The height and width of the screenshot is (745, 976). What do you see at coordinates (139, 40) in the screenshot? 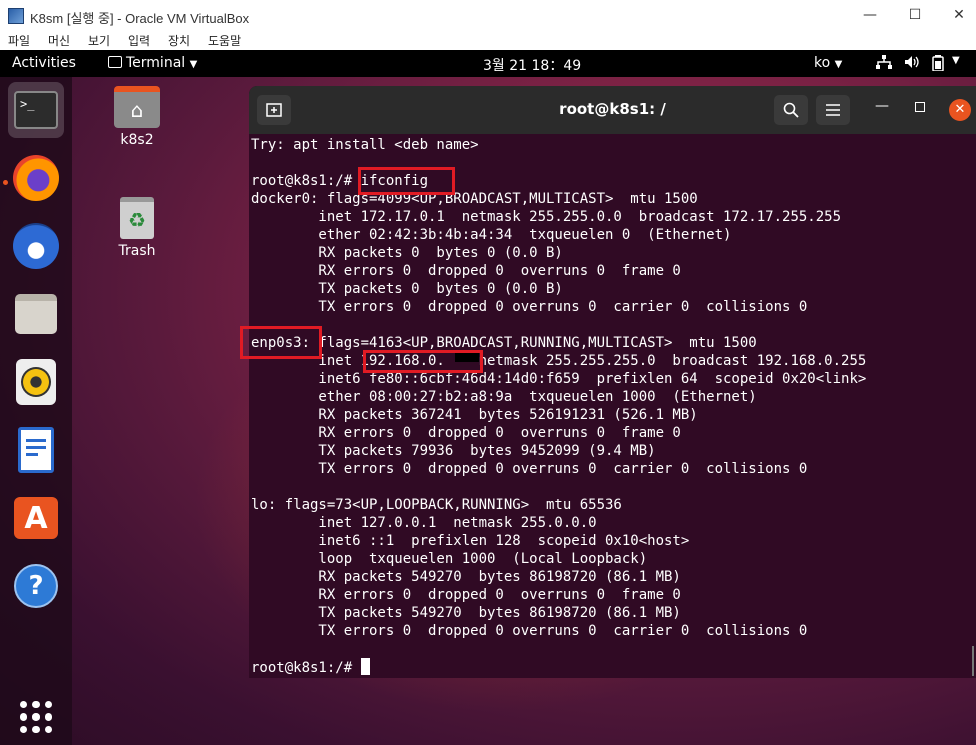
I see `menu-input: 입력` at bounding box center [139, 40].